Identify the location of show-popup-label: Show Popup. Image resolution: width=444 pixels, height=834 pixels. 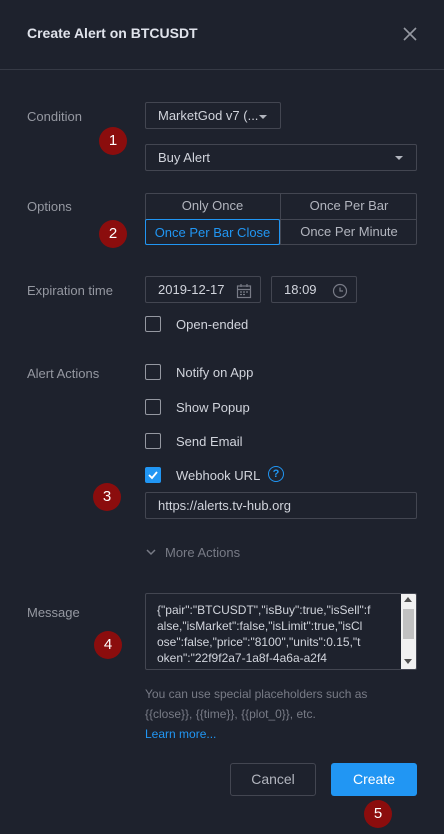
(213, 407).